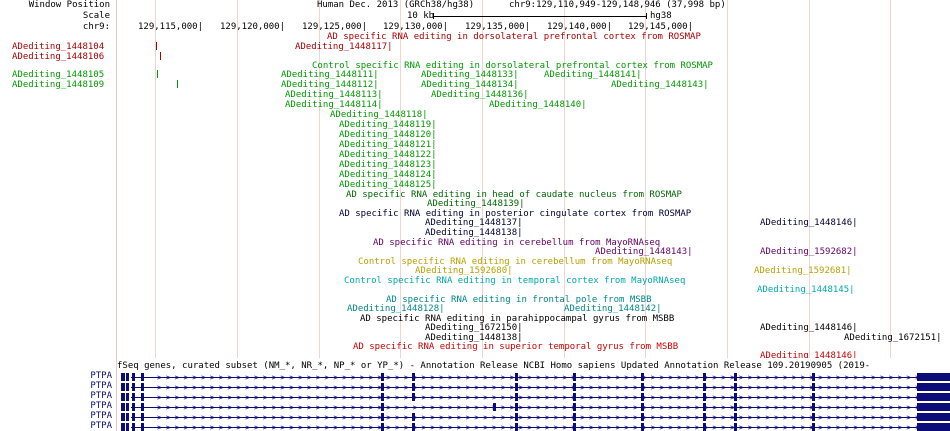 This screenshot has height=431, width=950. What do you see at coordinates (474, 233) in the screenshot?
I see `editing-site-label: ADediting_1448138|` at bounding box center [474, 233].